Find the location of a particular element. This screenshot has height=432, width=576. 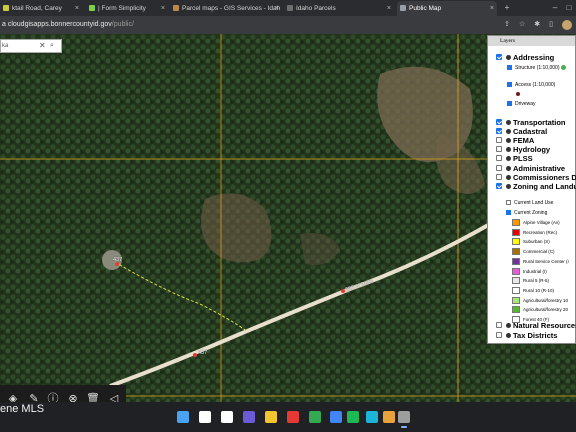

address-label: 437 is located at coordinates (203, 353).